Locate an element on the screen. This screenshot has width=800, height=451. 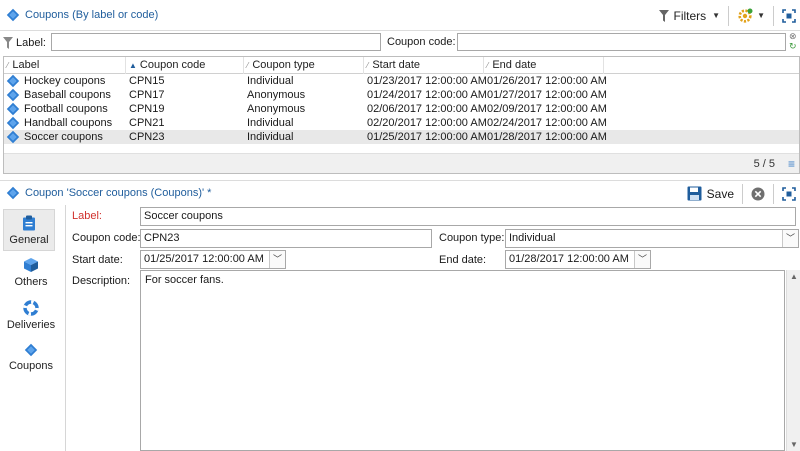
coupon-type-caption: Coupon type: is located at coordinates (472, 238).